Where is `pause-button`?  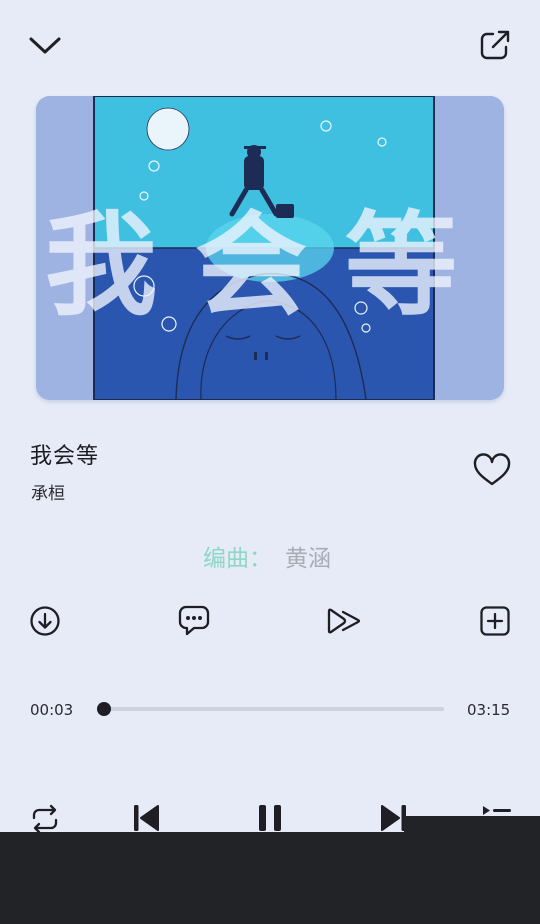
pause-button is located at coordinates (270, 818).